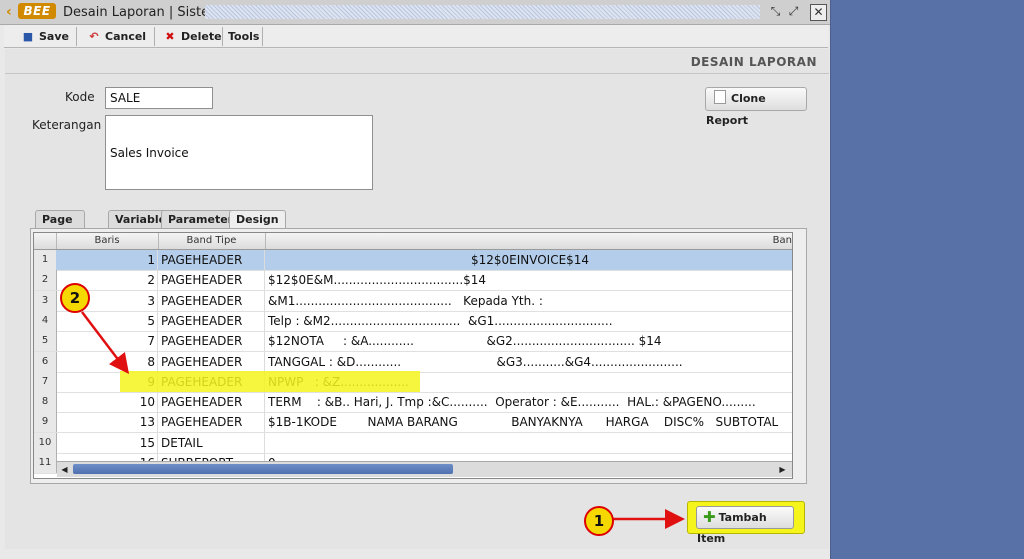 The width and height of the screenshot is (1024, 559). Describe the element at coordinates (753, 62) in the screenshot. I see `page-title: DESAIN LAPORAN` at that location.